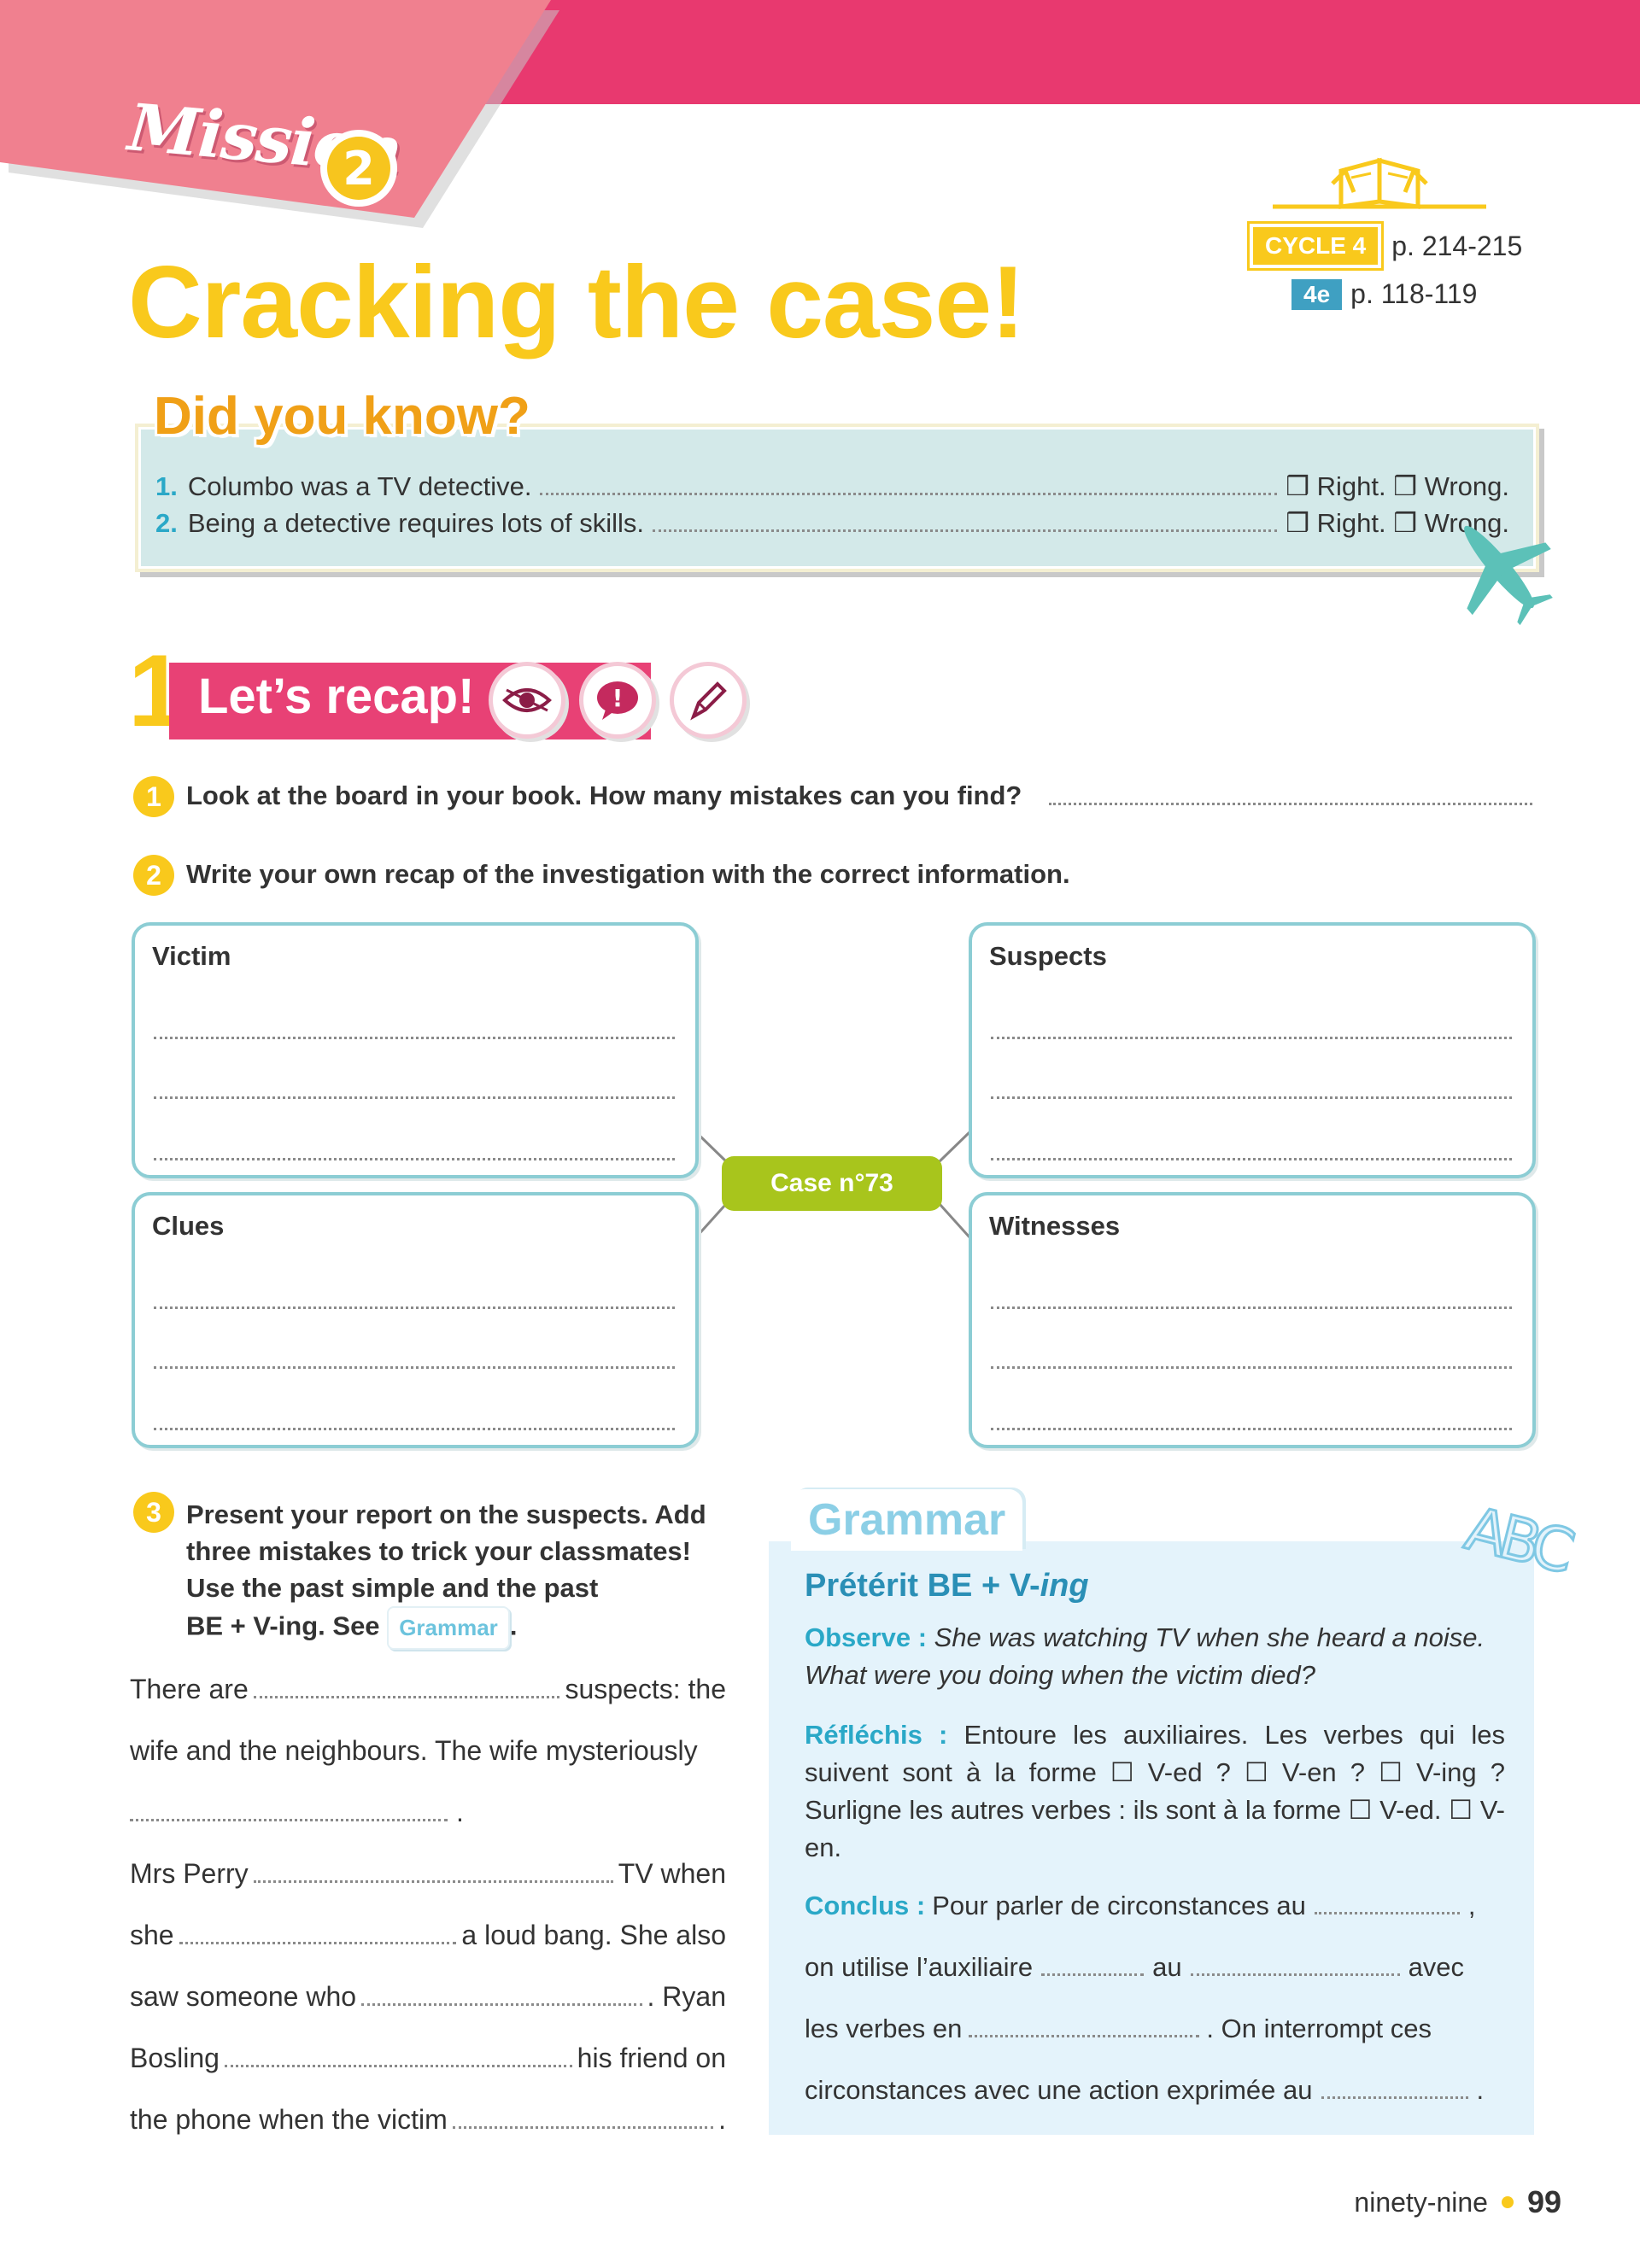 This screenshot has height=2268, width=1640. Describe the element at coordinates (1543, 2201) in the screenshot. I see `page-number: 99` at that location.